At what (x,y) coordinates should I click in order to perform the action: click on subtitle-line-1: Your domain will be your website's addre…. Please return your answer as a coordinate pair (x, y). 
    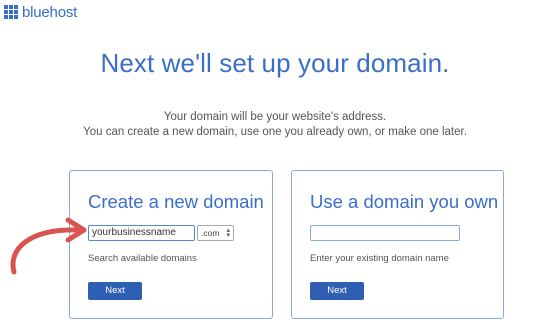
    Looking at the image, I should click on (275, 117).